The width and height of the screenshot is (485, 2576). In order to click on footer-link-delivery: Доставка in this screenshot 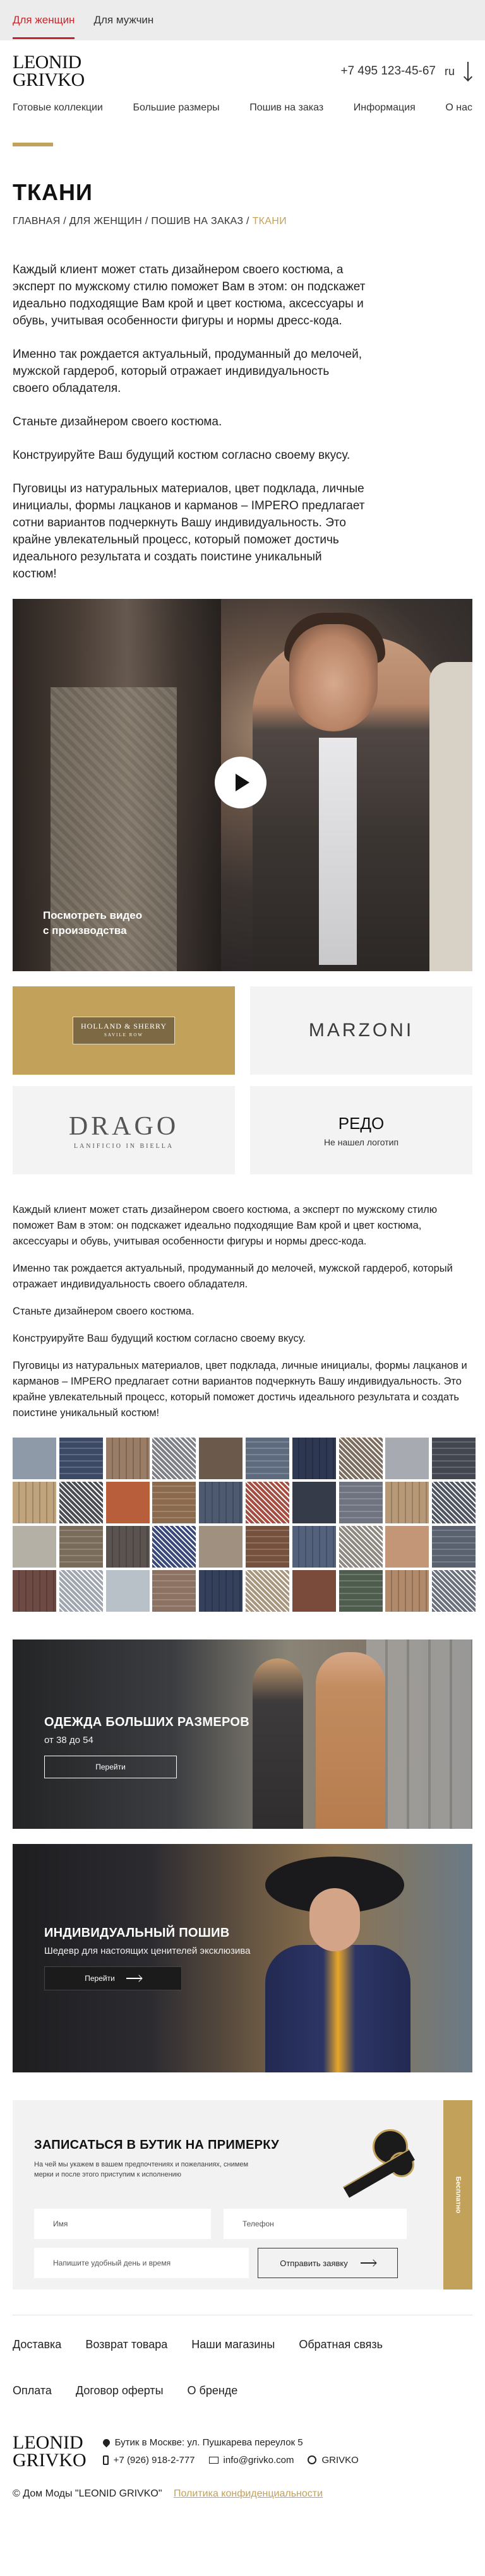, I will do `click(37, 2345)`.